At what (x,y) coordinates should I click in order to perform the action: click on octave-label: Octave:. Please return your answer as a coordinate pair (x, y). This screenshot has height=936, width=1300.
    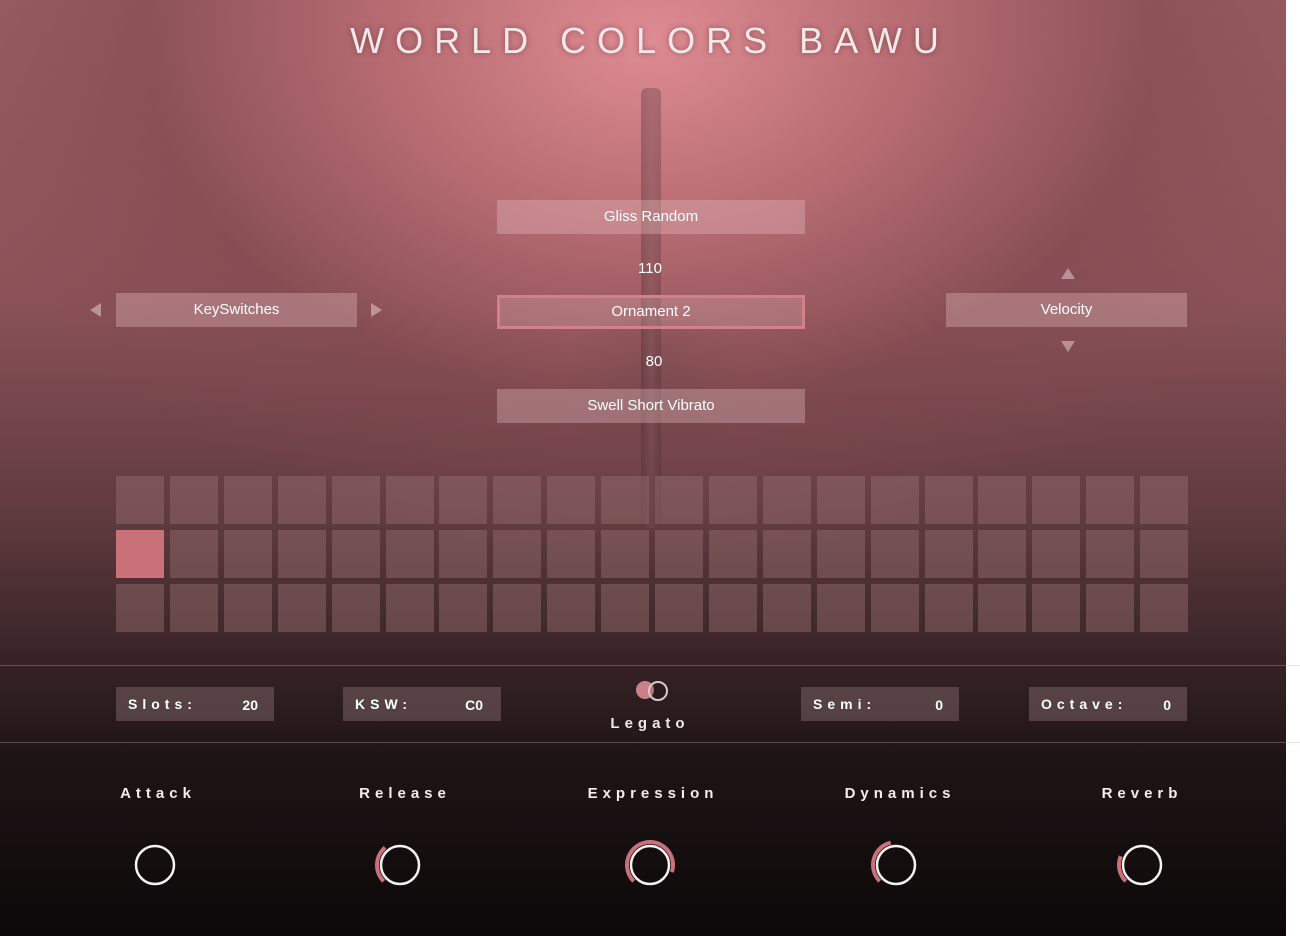
    Looking at the image, I should click on (1084, 704).